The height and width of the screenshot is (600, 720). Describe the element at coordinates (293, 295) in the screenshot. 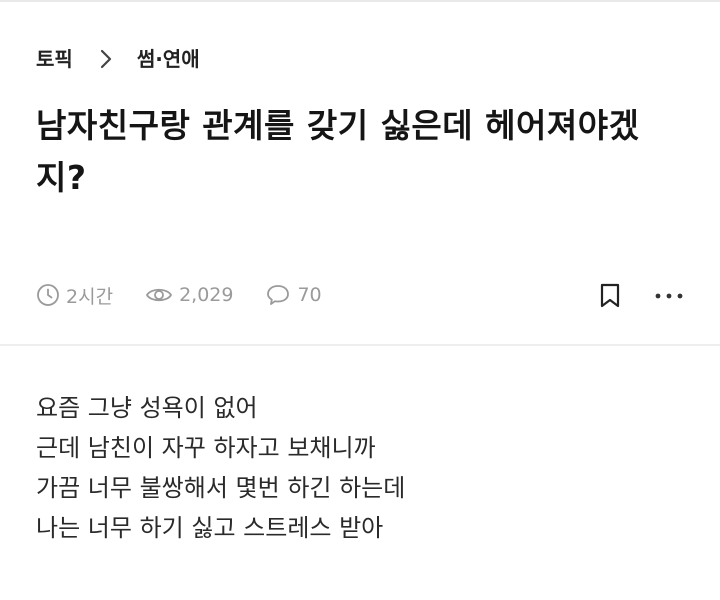

I see `post-comments: 70` at that location.